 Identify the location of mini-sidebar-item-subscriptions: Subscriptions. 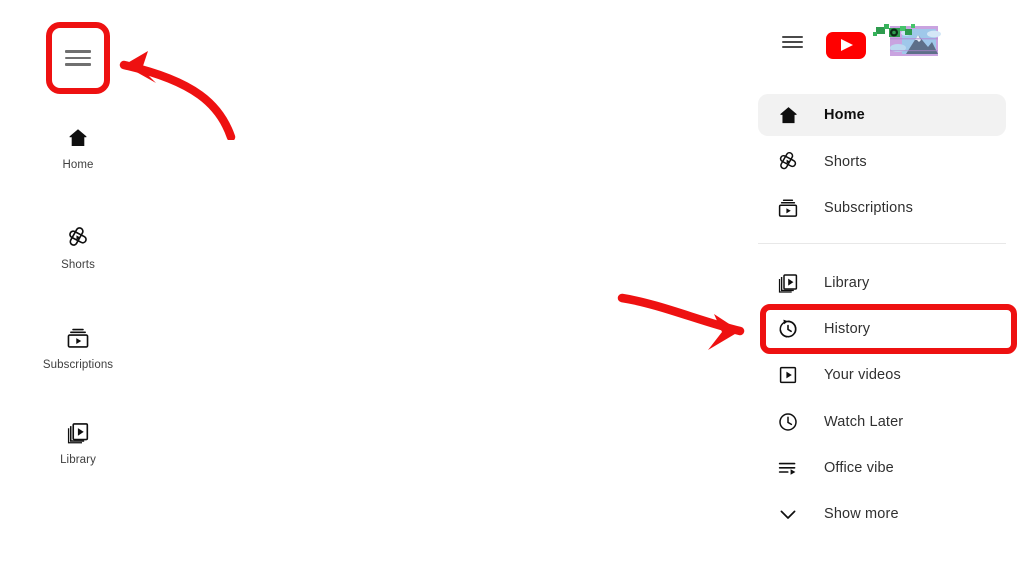
(78, 348).